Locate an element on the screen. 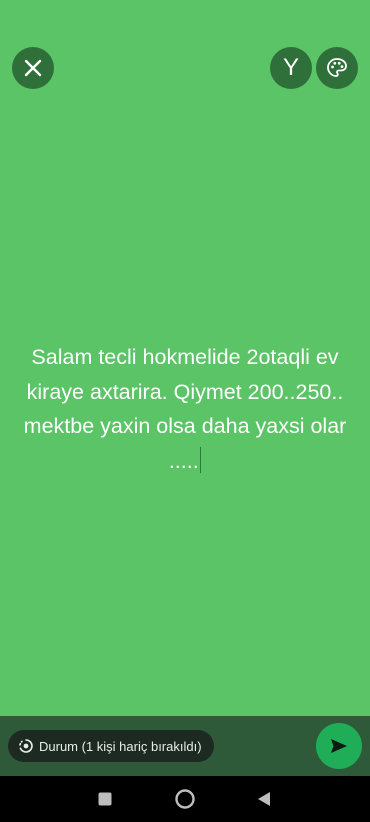  back-triangle-icon is located at coordinates (264, 799).